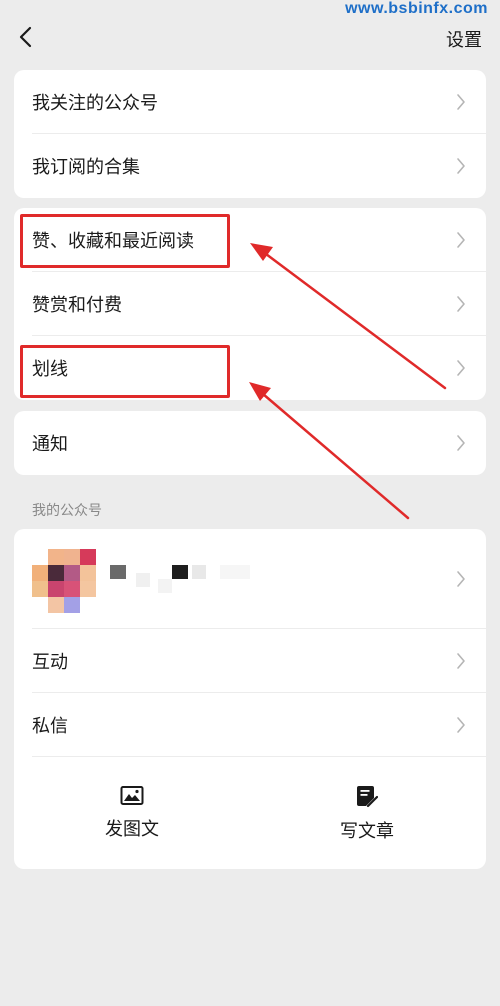 This screenshot has height=1006, width=500. Describe the element at coordinates (250, 661) in the screenshot. I see `interactions-item: 互动` at that location.